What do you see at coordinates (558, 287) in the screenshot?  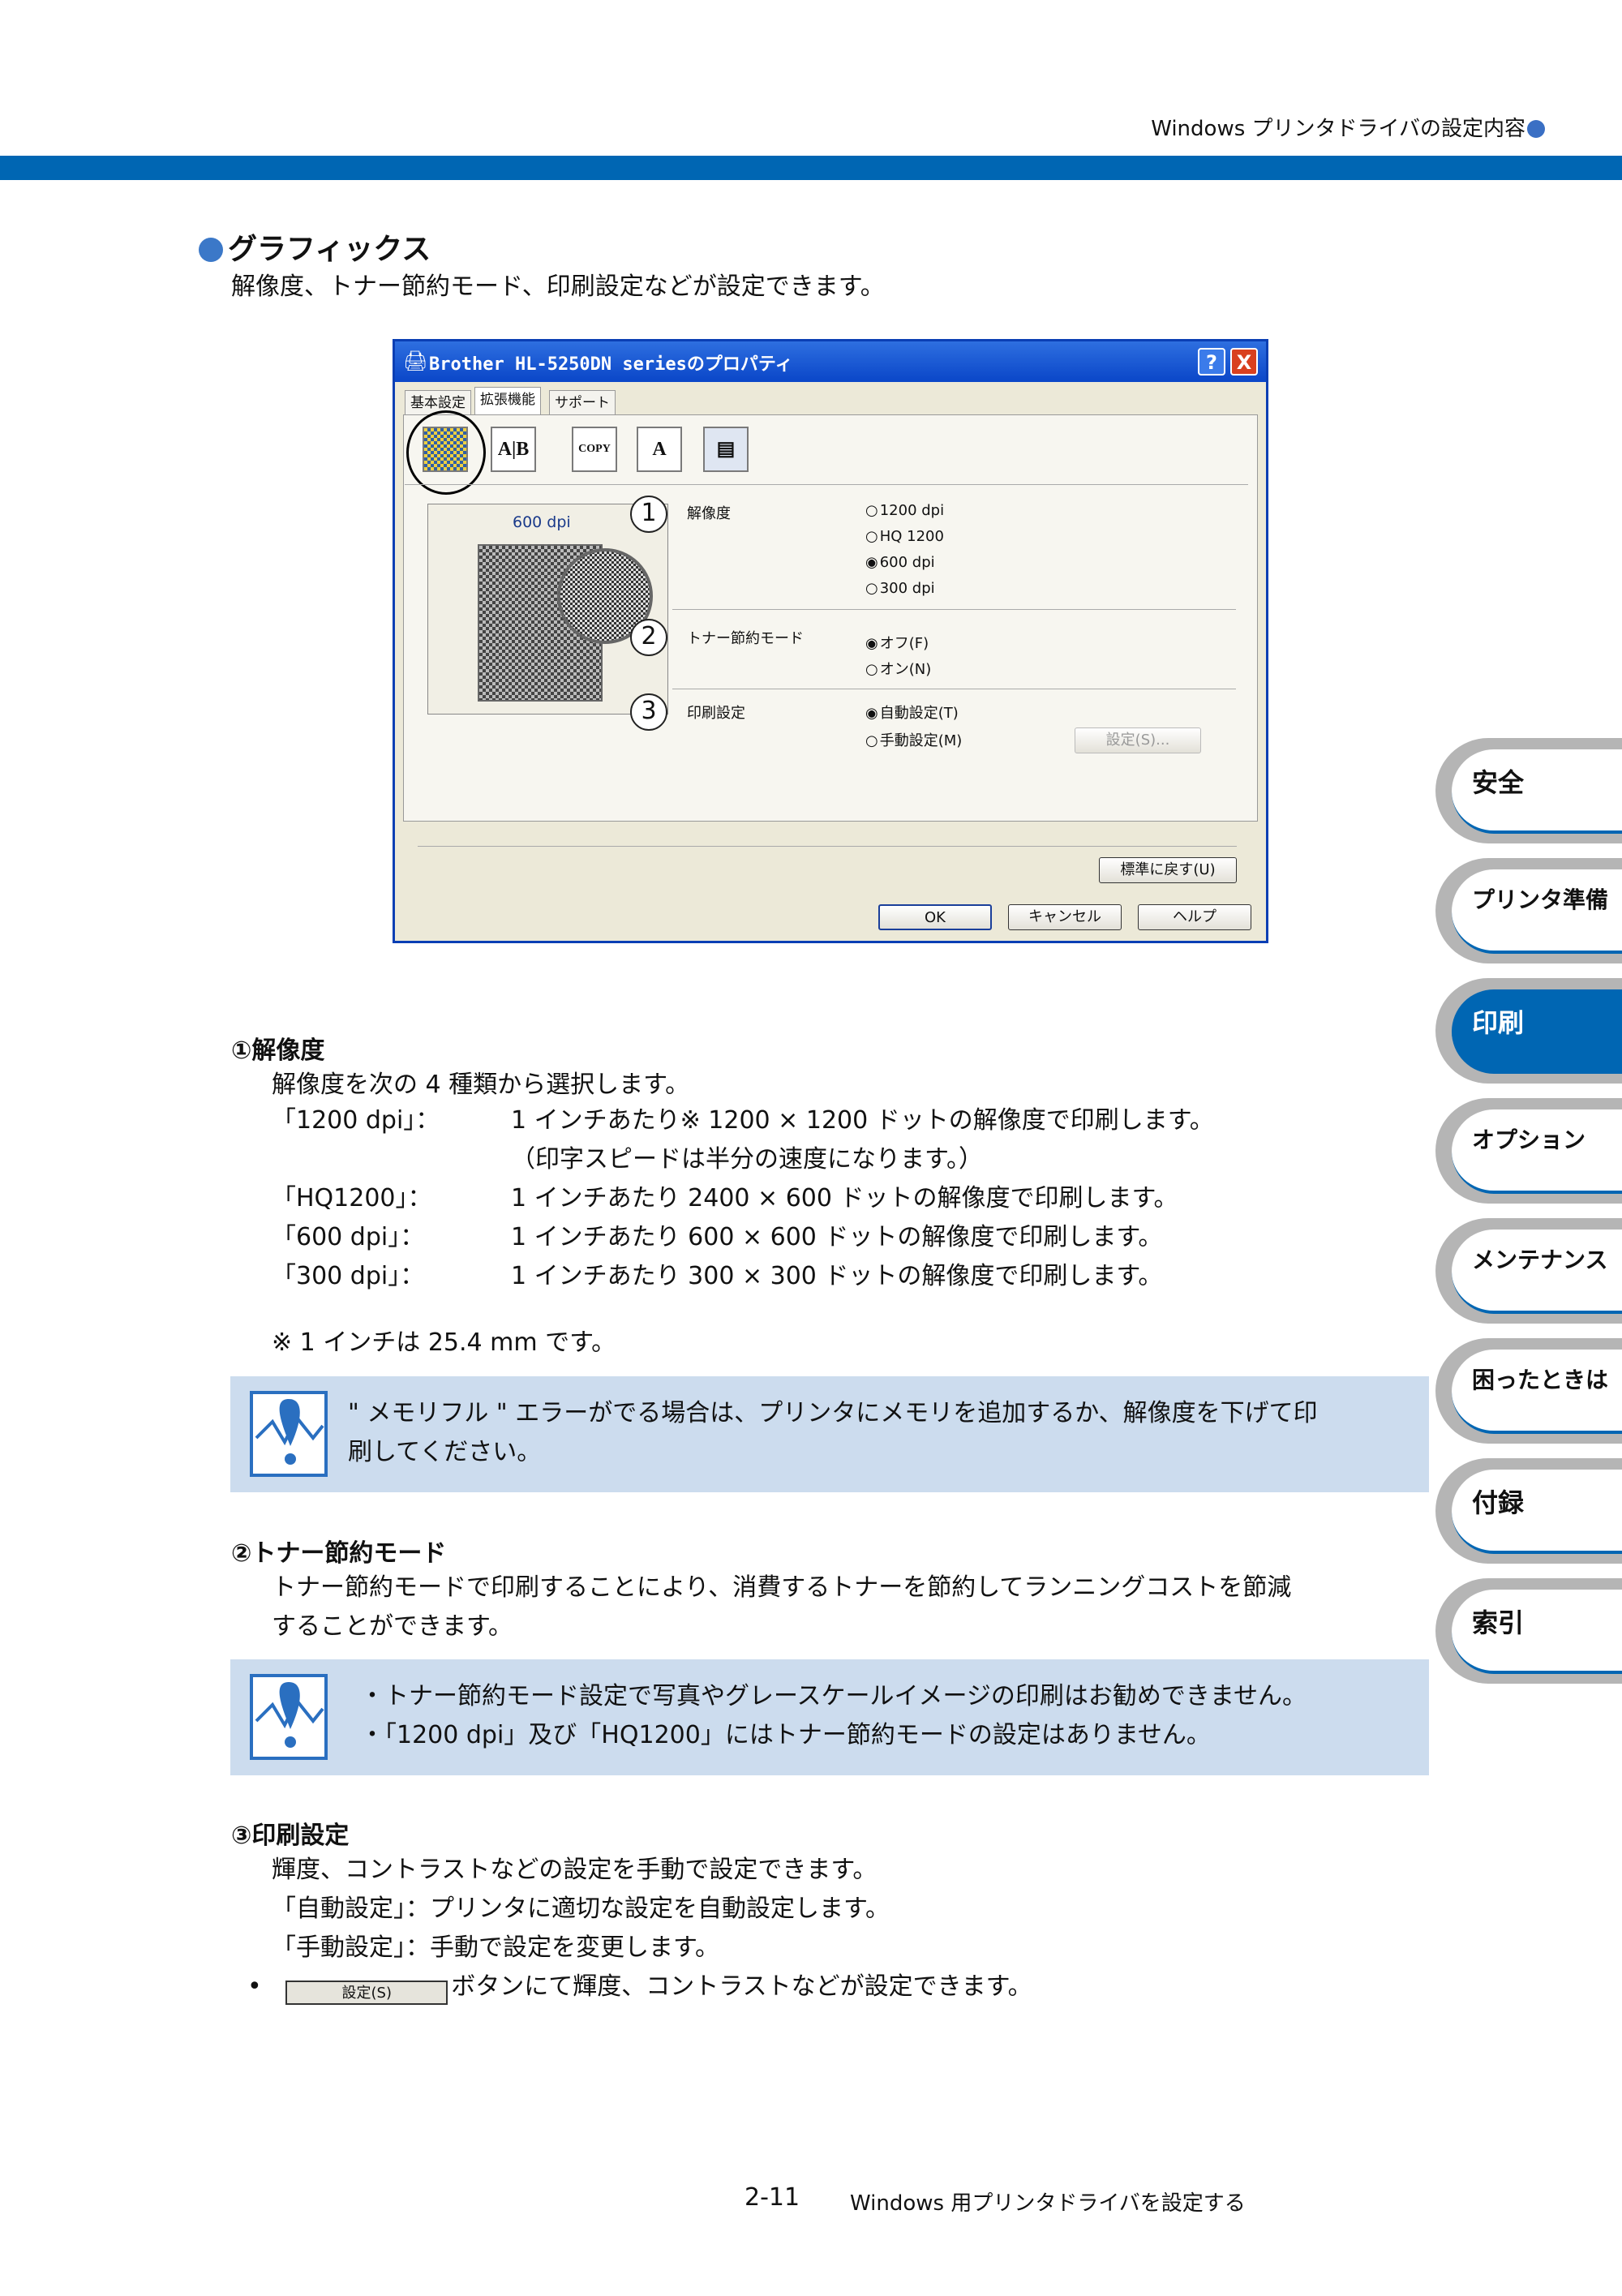 I see `section-intro: 解像度、トナー節約モード、印刷設定などが設定できます。` at bounding box center [558, 287].